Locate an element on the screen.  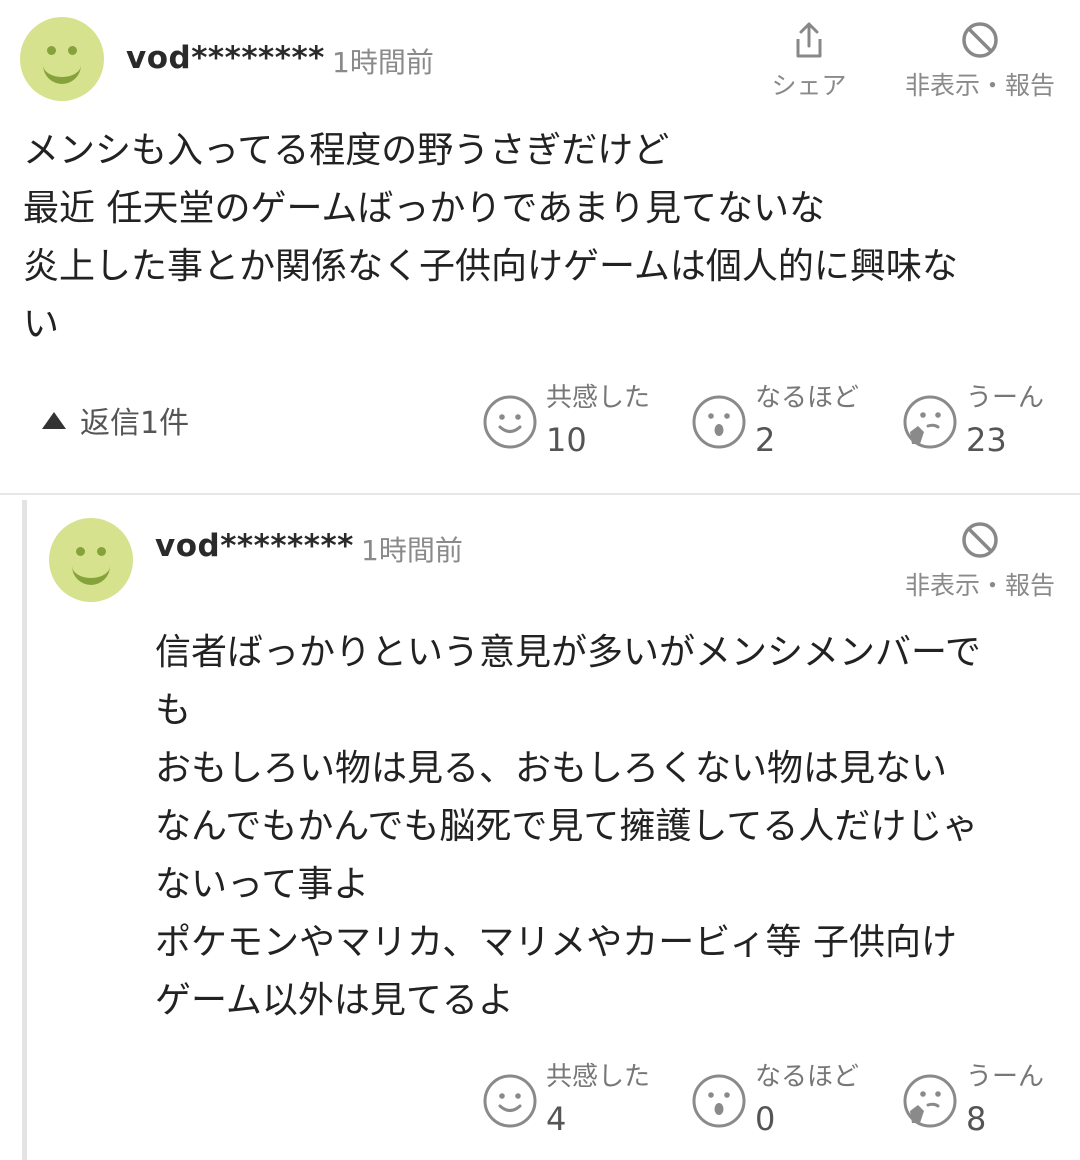
reaction-empathy: 共感した 10 is located at coordinates (566, 422).